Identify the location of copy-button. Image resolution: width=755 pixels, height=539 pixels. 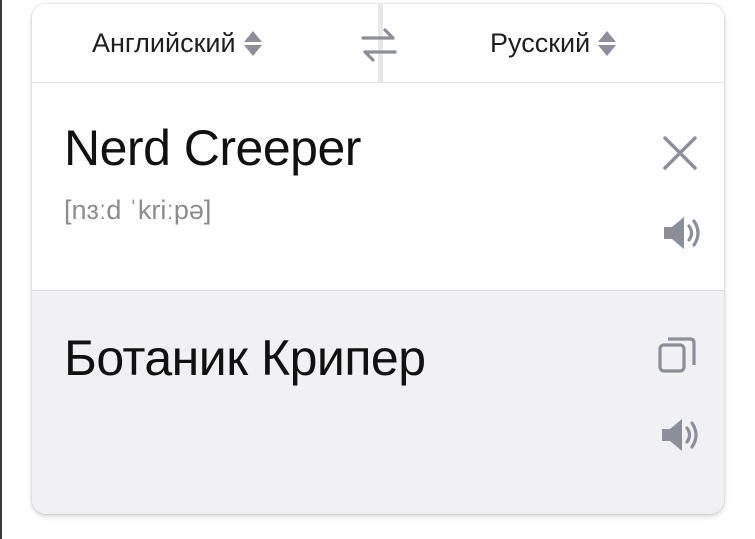
(678, 355).